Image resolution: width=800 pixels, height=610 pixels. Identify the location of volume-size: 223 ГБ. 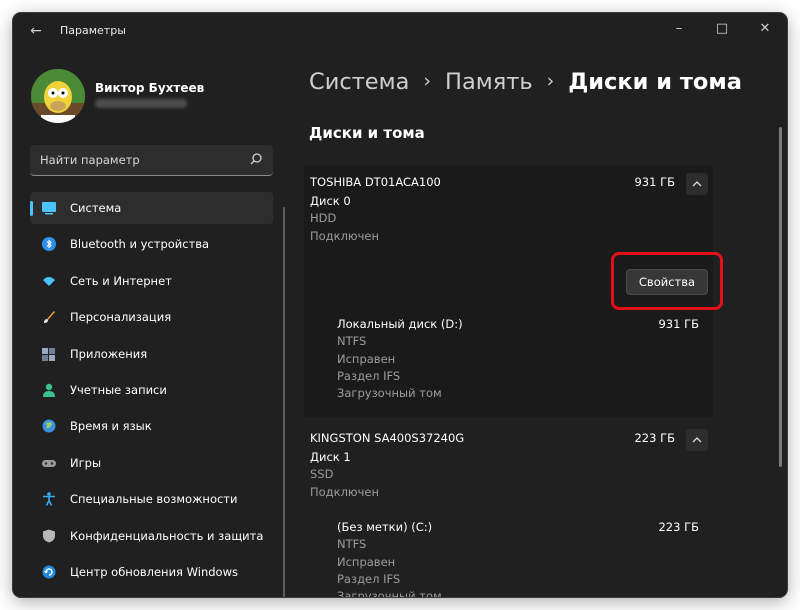
(678, 527).